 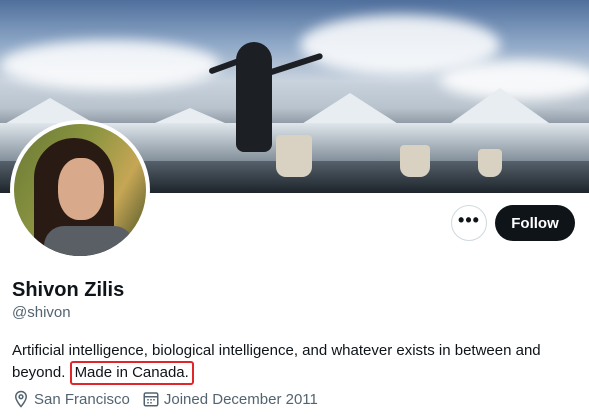 I want to click on avatar-face, so click(x=81, y=189).